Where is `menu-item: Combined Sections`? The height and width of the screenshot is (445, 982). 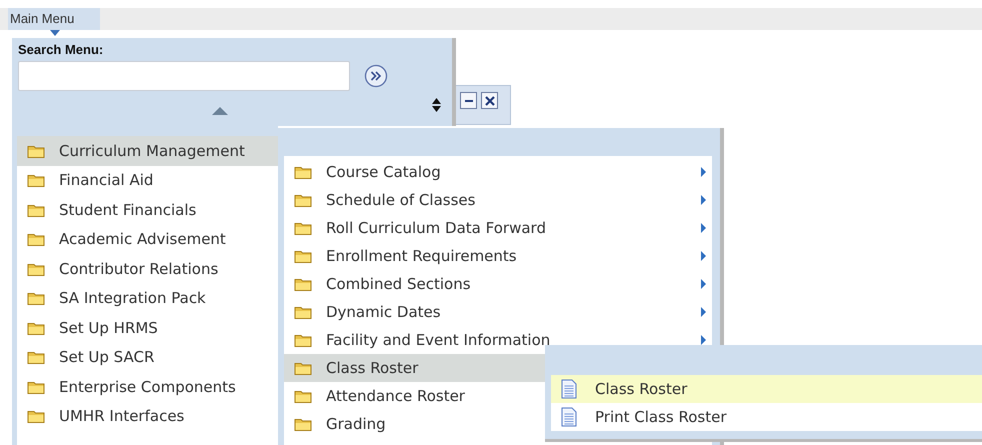 menu-item: Combined Sections is located at coordinates (498, 284).